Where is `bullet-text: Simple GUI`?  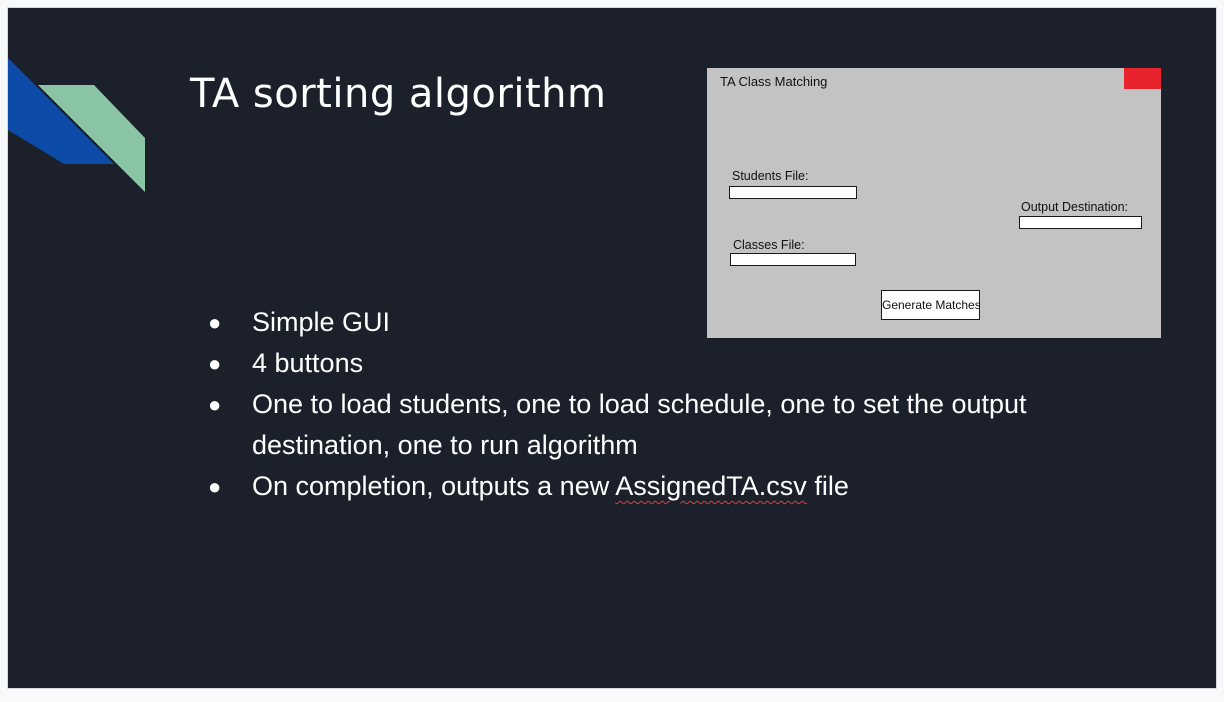 bullet-text: Simple GUI is located at coordinates (321, 322).